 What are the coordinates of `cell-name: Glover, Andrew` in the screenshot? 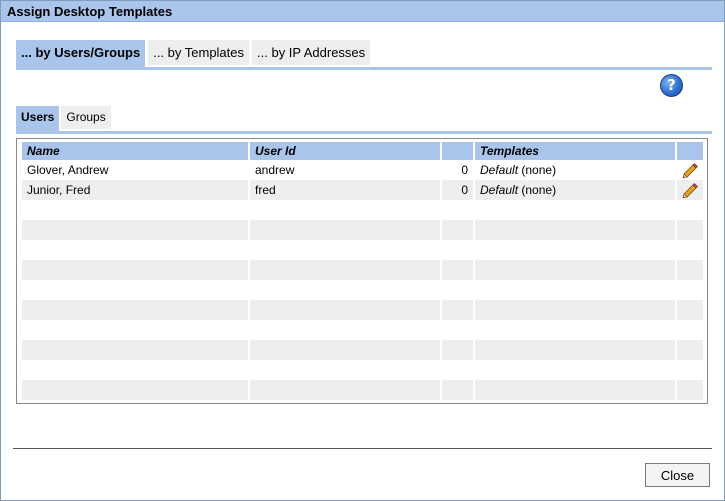 It's located at (68, 170).